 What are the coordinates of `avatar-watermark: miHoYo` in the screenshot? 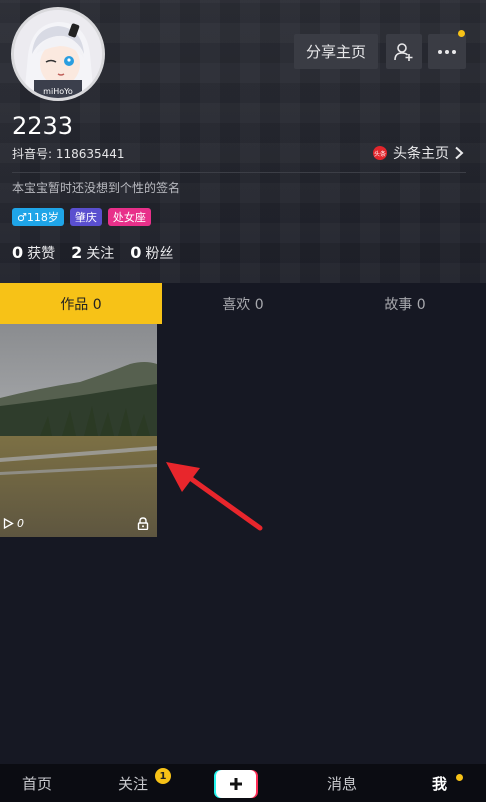 It's located at (58, 91).